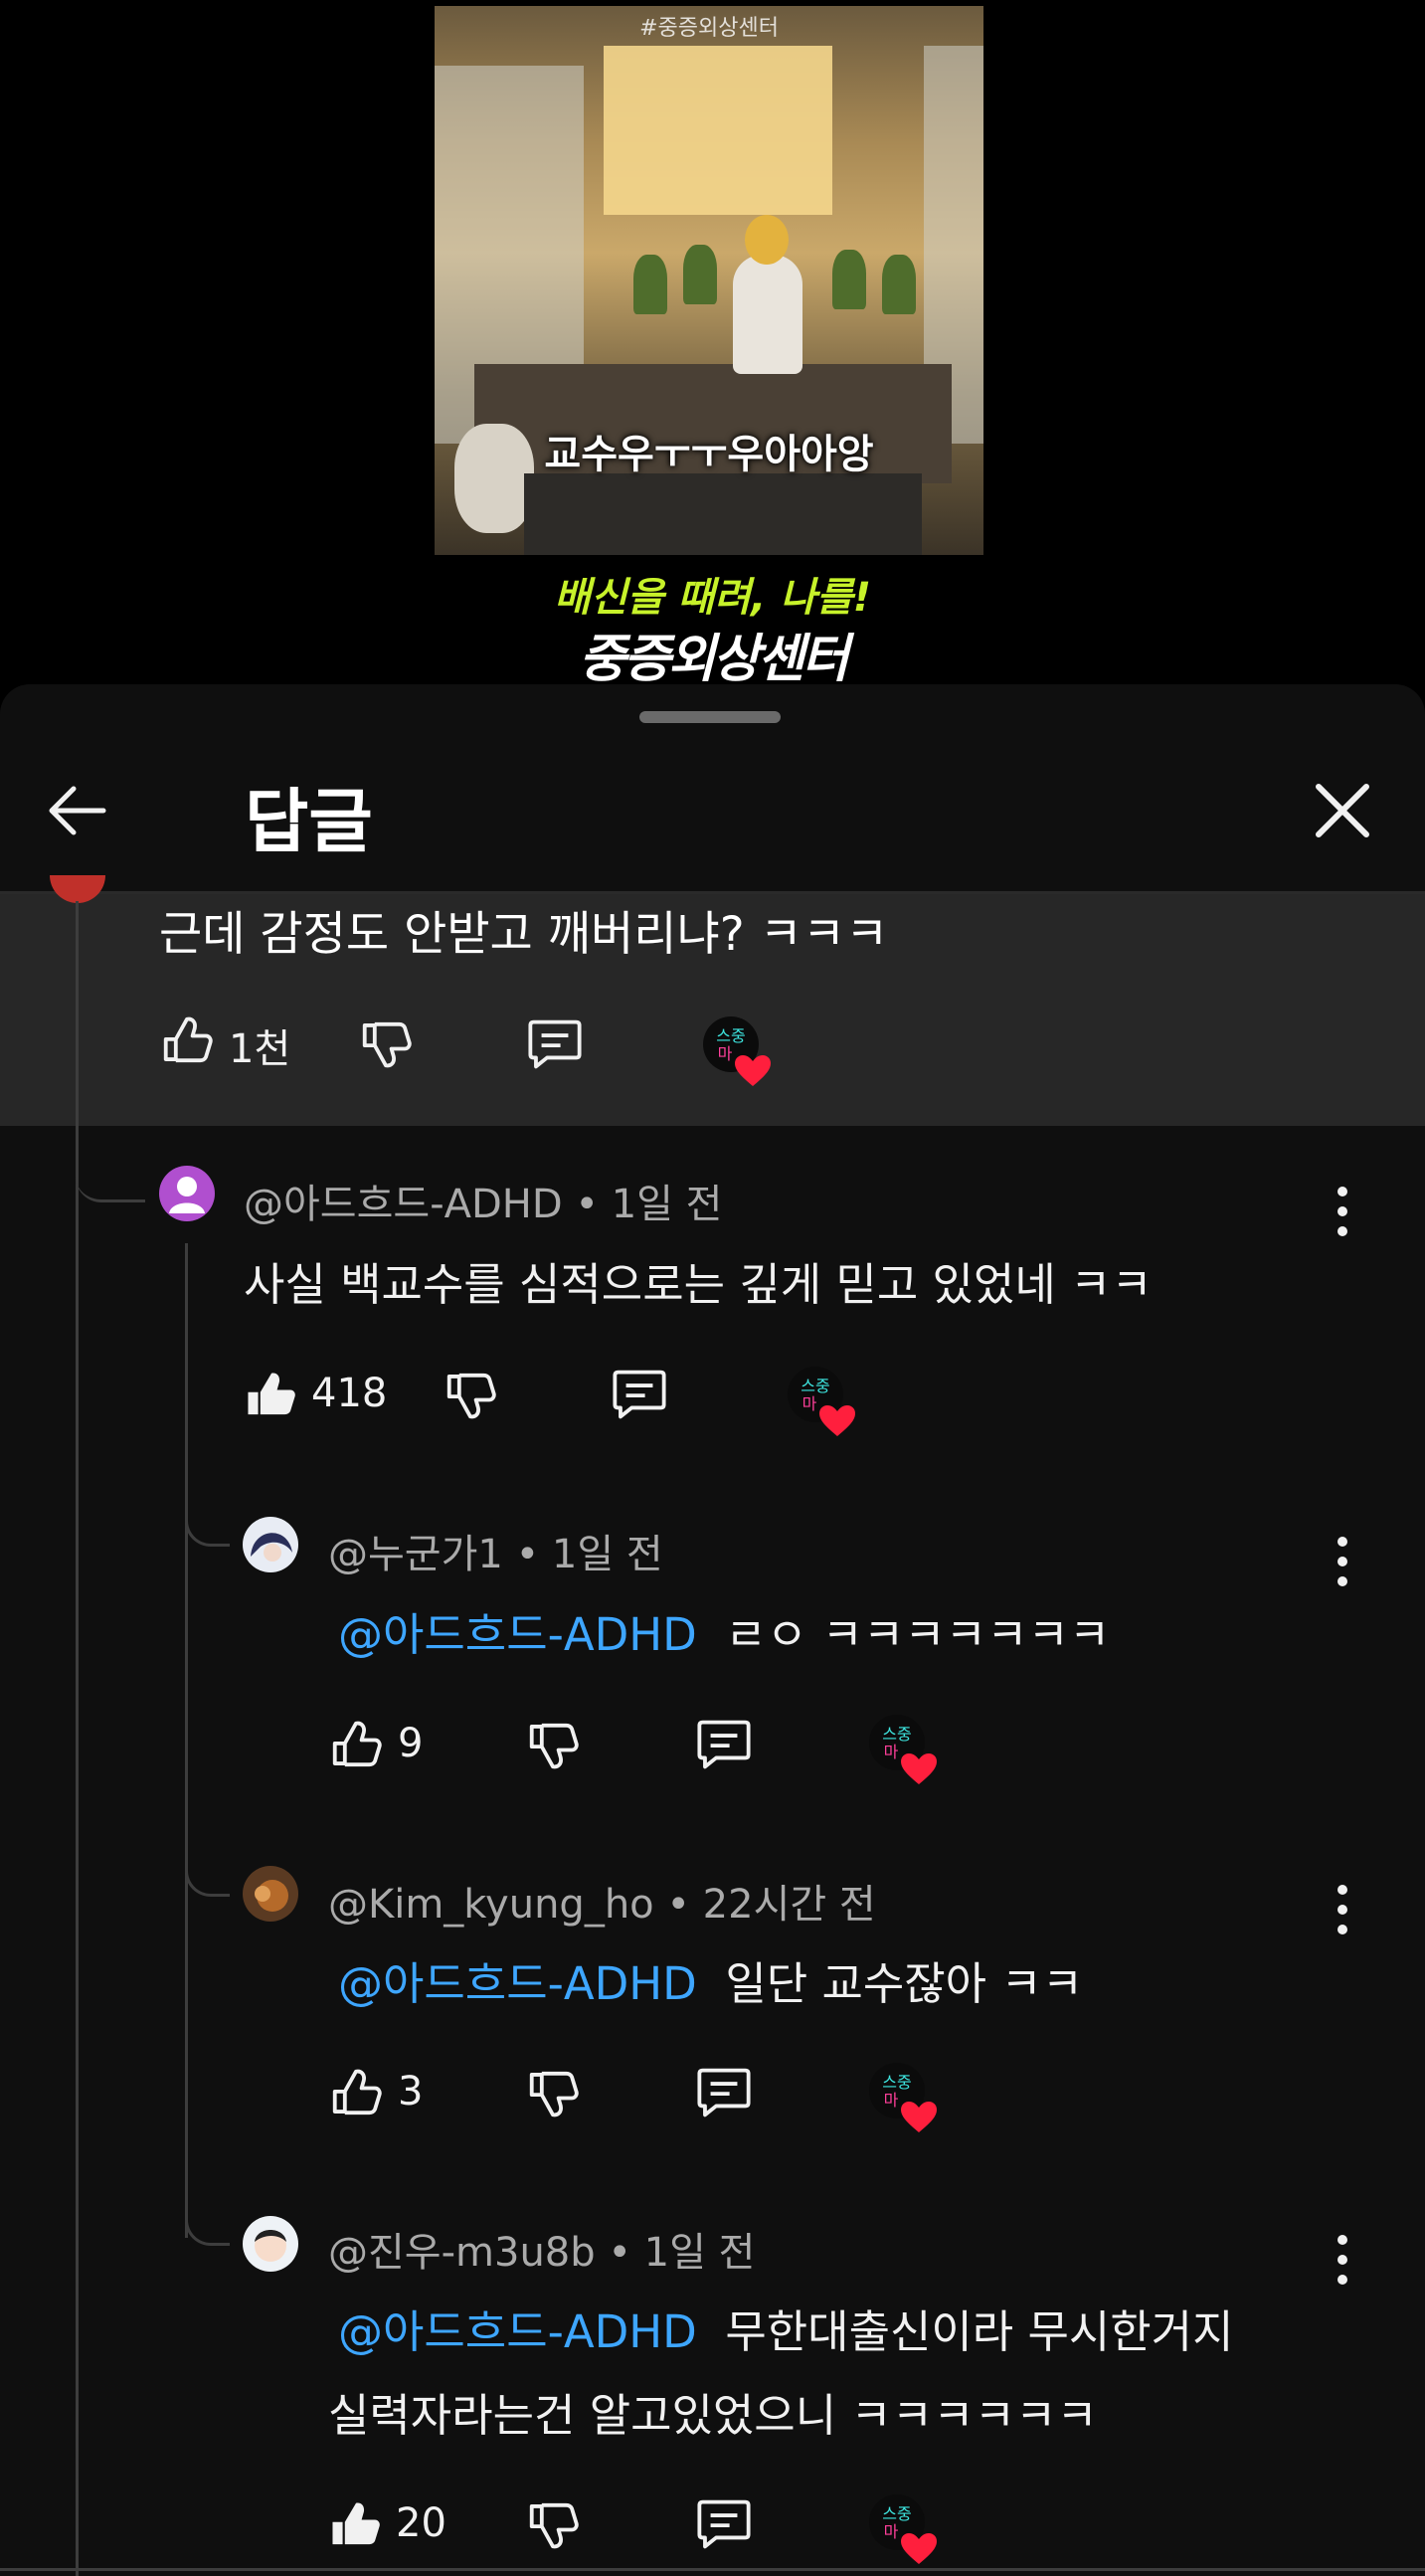  I want to click on comment-body: 무한대출신이라 무시한거지, so click(979, 2331).